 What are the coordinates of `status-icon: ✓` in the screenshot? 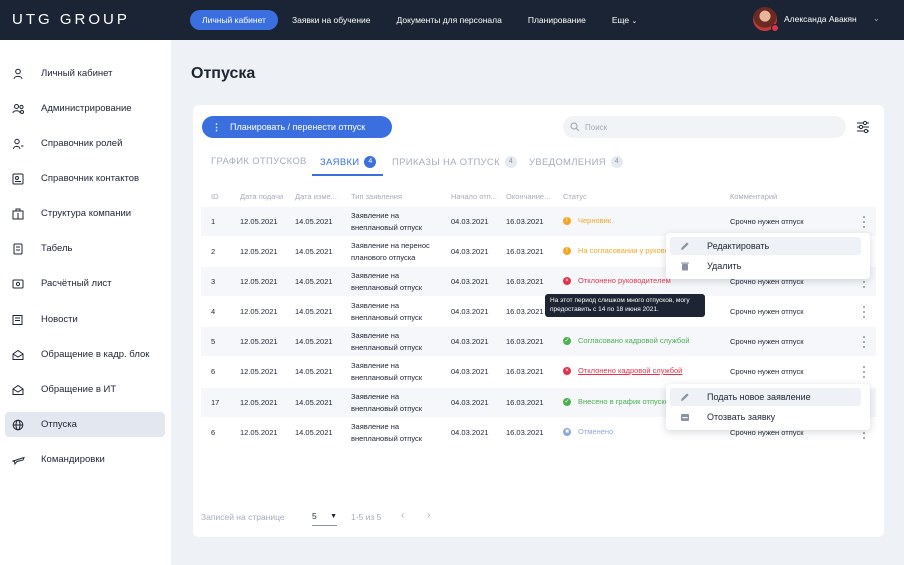 It's located at (567, 340).